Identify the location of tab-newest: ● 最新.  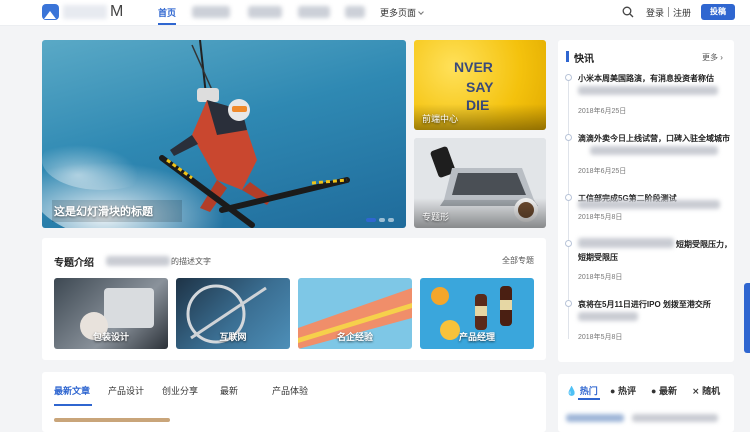
(664, 390).